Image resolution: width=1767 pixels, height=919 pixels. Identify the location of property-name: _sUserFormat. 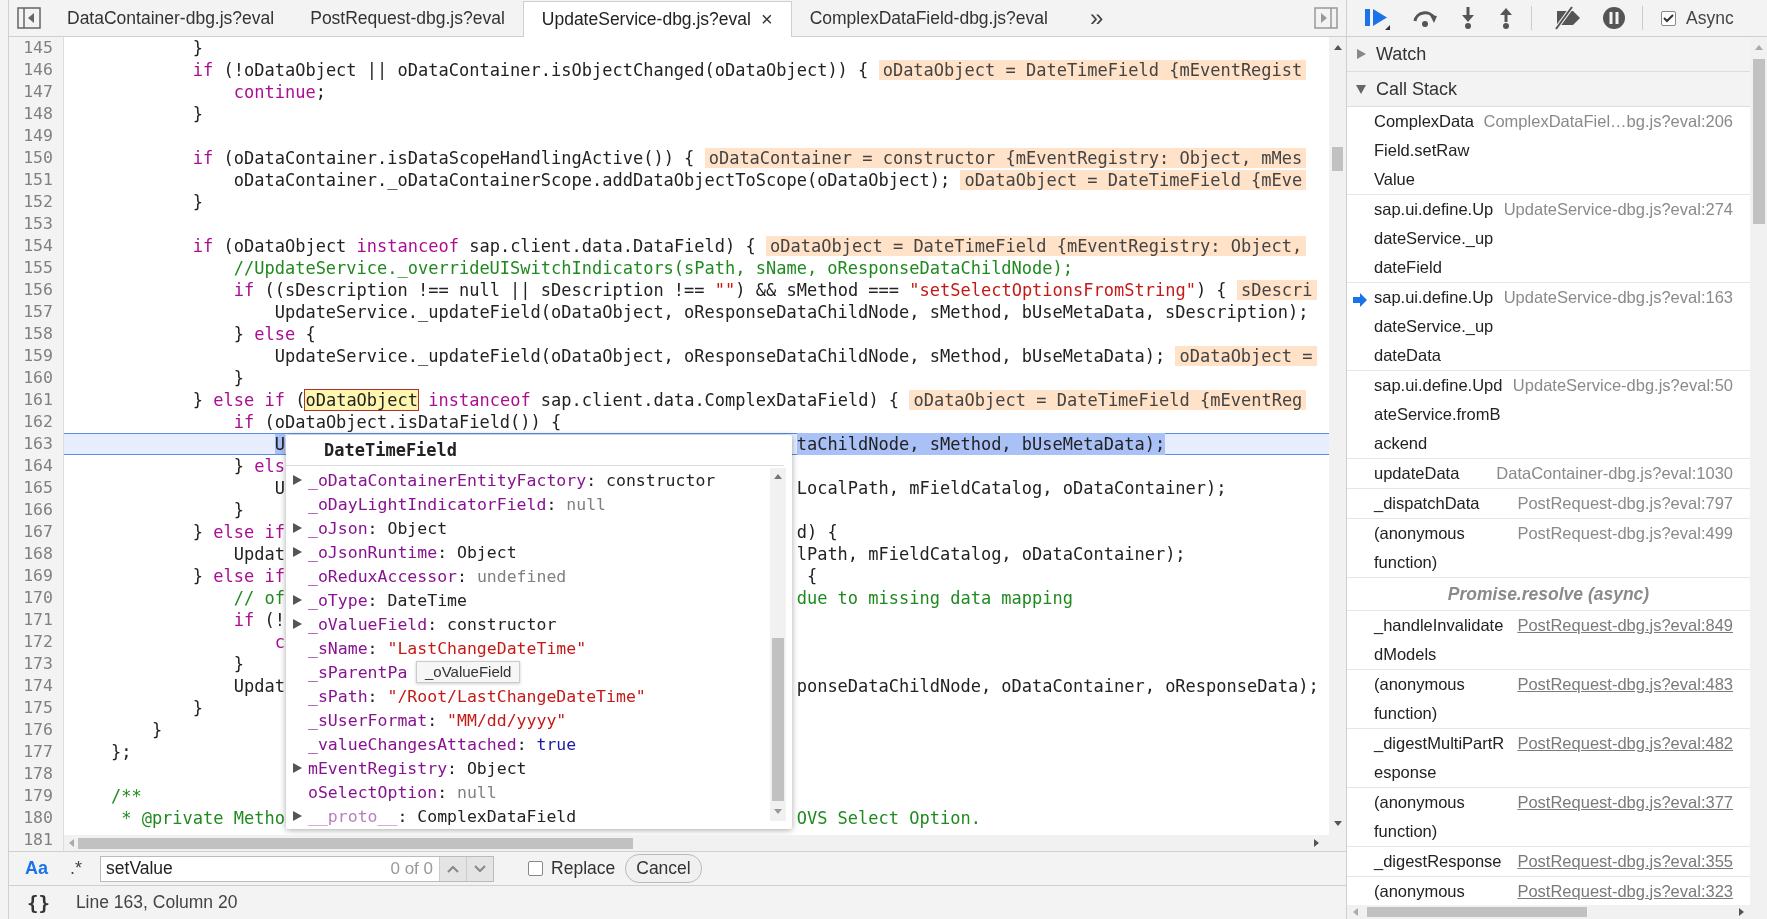
(368, 720).